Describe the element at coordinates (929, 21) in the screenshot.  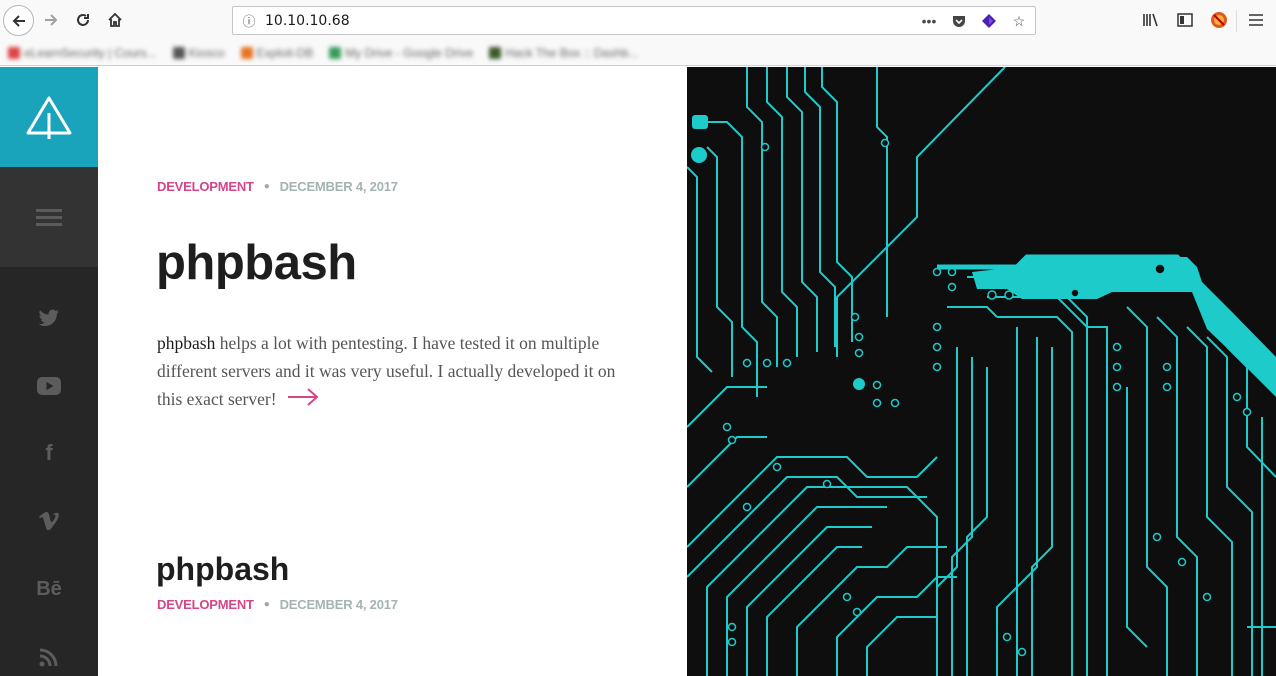
I see `page-actions-icon: •••` at that location.